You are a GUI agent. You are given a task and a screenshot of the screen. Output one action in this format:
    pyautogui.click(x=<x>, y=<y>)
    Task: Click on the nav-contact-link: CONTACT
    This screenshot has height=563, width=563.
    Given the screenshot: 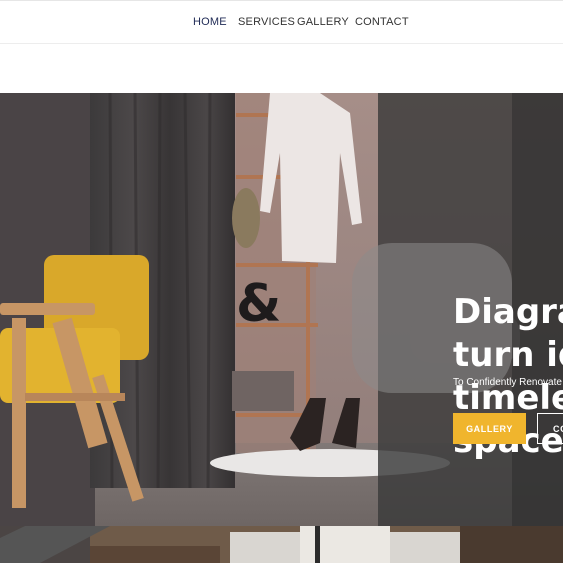 What is the action you would take?
    pyautogui.click(x=382, y=22)
    